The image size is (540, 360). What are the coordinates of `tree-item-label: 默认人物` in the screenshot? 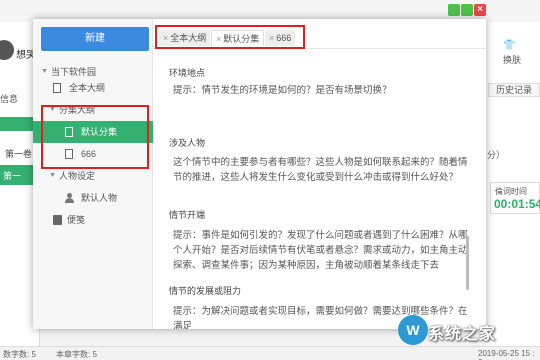 It's located at (99, 198).